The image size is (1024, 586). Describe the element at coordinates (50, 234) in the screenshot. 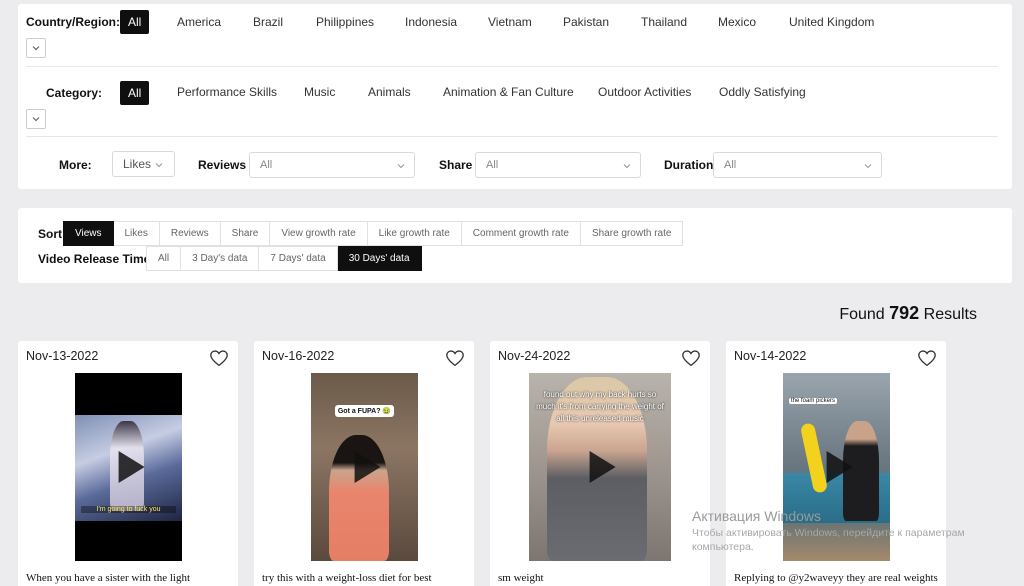

I see `sort-label: Sort` at that location.